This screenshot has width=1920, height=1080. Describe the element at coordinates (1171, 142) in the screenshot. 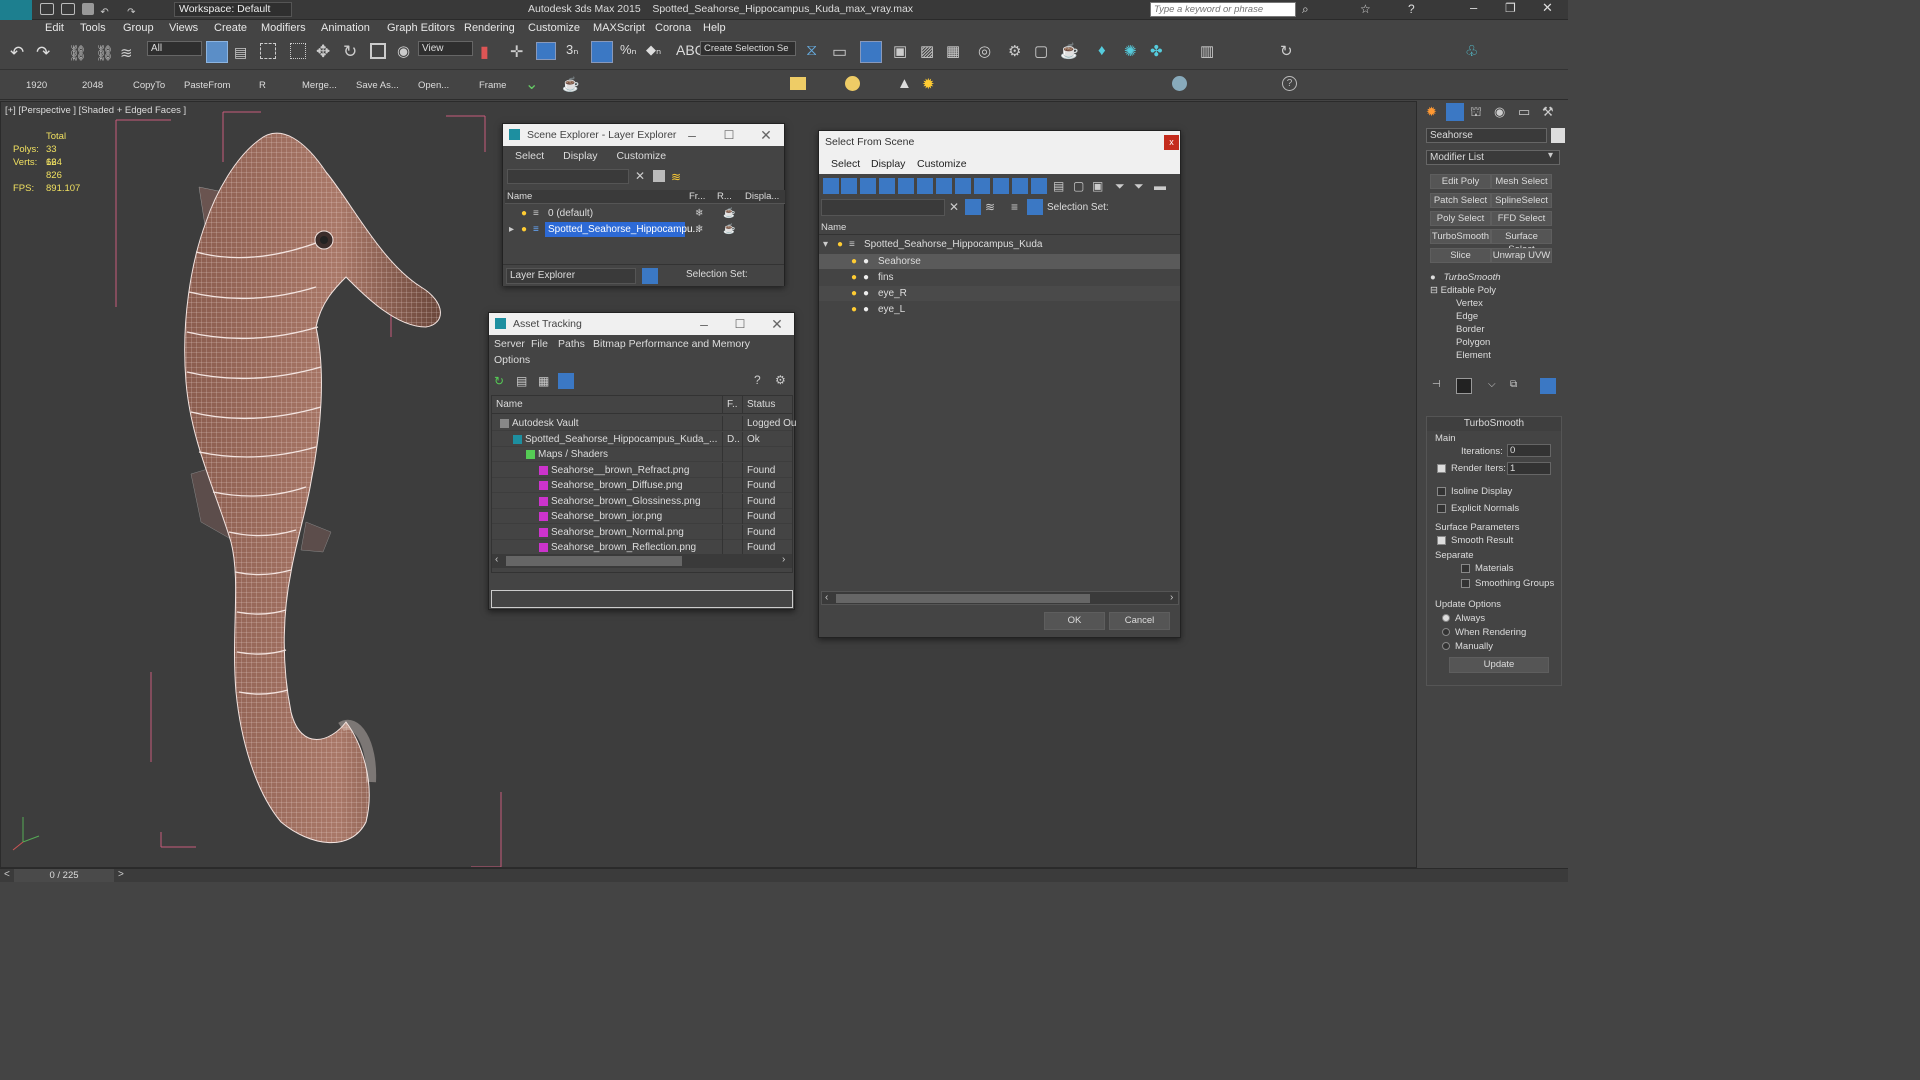

I see `close-button: x` at that location.